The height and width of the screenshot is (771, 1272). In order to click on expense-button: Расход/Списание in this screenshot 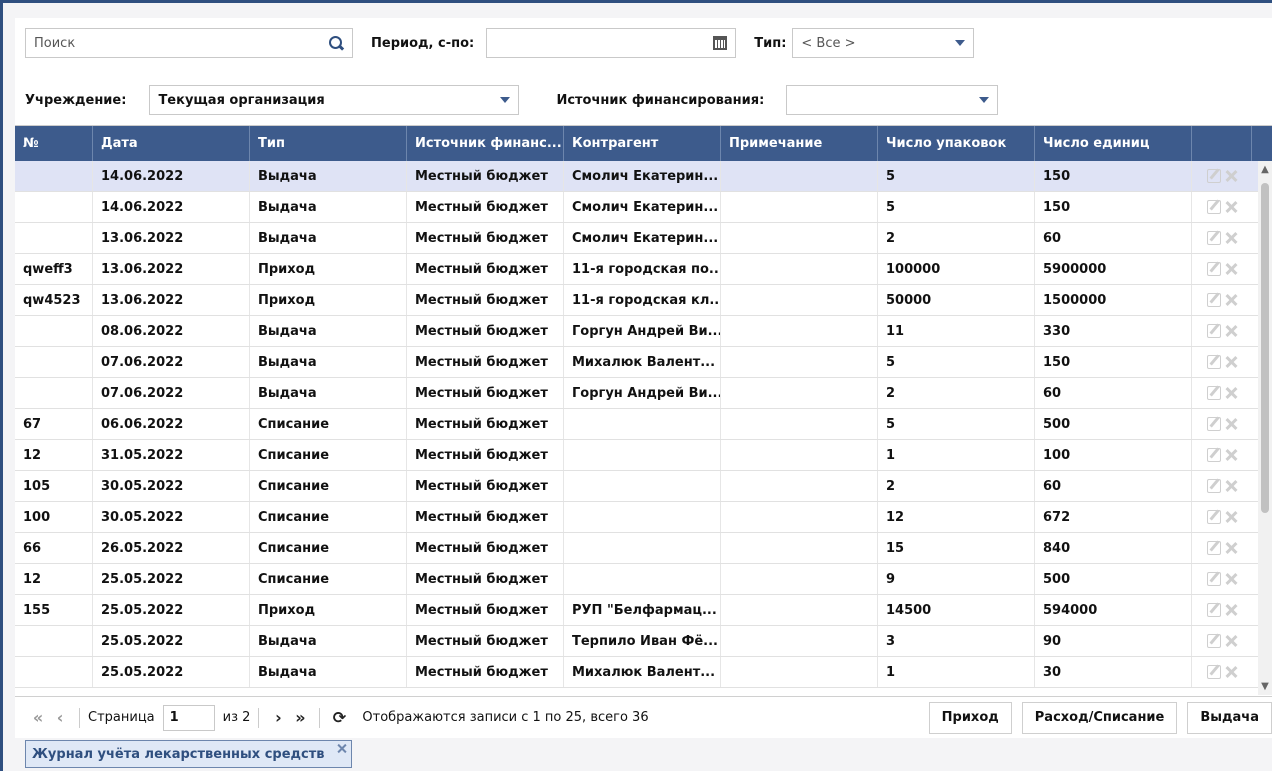, I will do `click(1099, 717)`.